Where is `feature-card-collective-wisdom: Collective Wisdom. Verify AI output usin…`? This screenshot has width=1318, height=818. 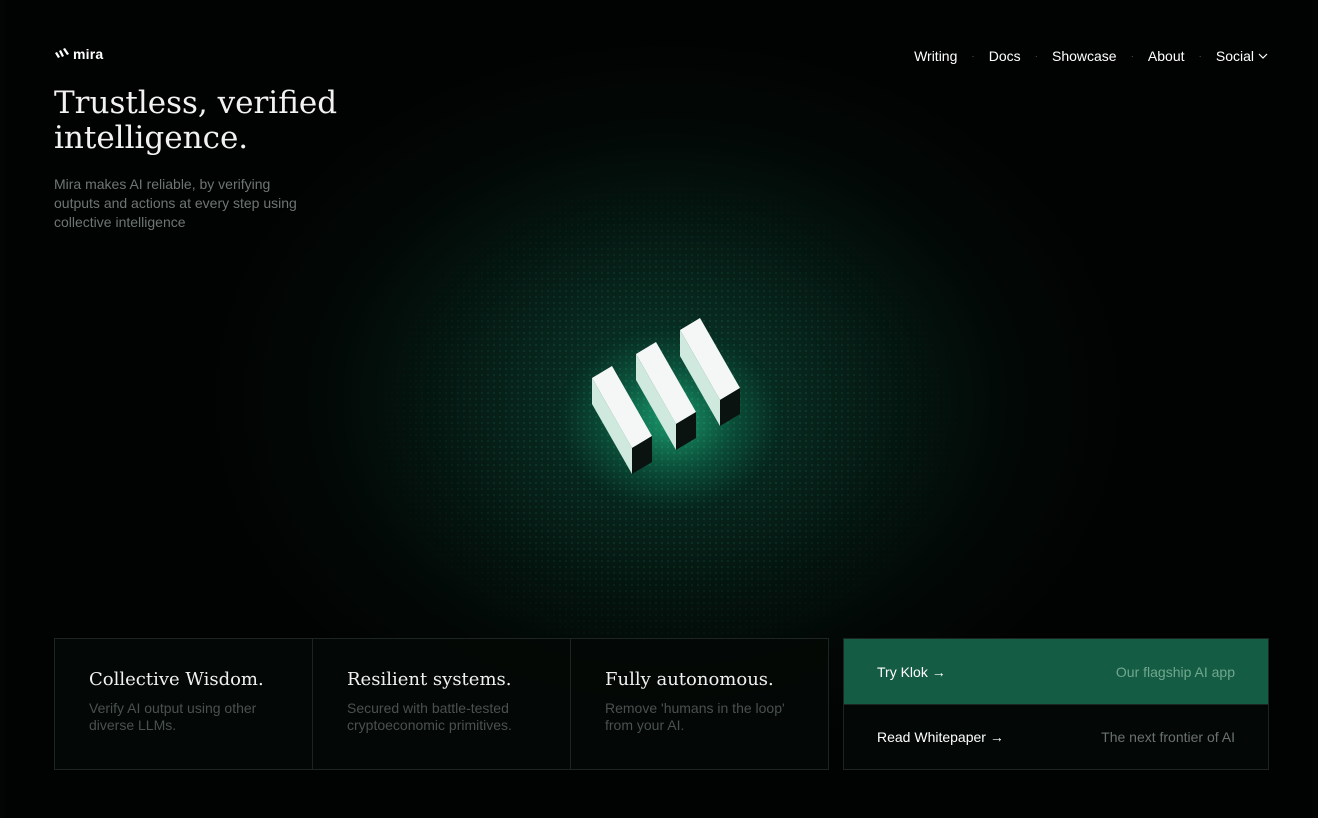 feature-card-collective-wisdom: Collective Wisdom. Verify AI output usin… is located at coordinates (184, 704).